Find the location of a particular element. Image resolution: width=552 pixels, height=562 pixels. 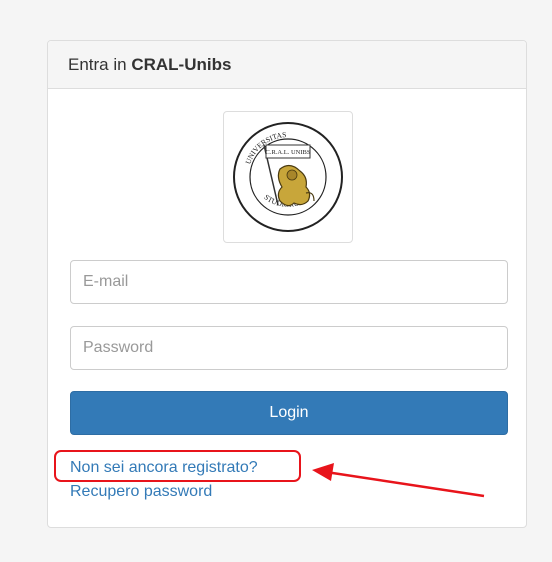

panel-heading: Entra in CRAL-Unibs is located at coordinates (287, 65).